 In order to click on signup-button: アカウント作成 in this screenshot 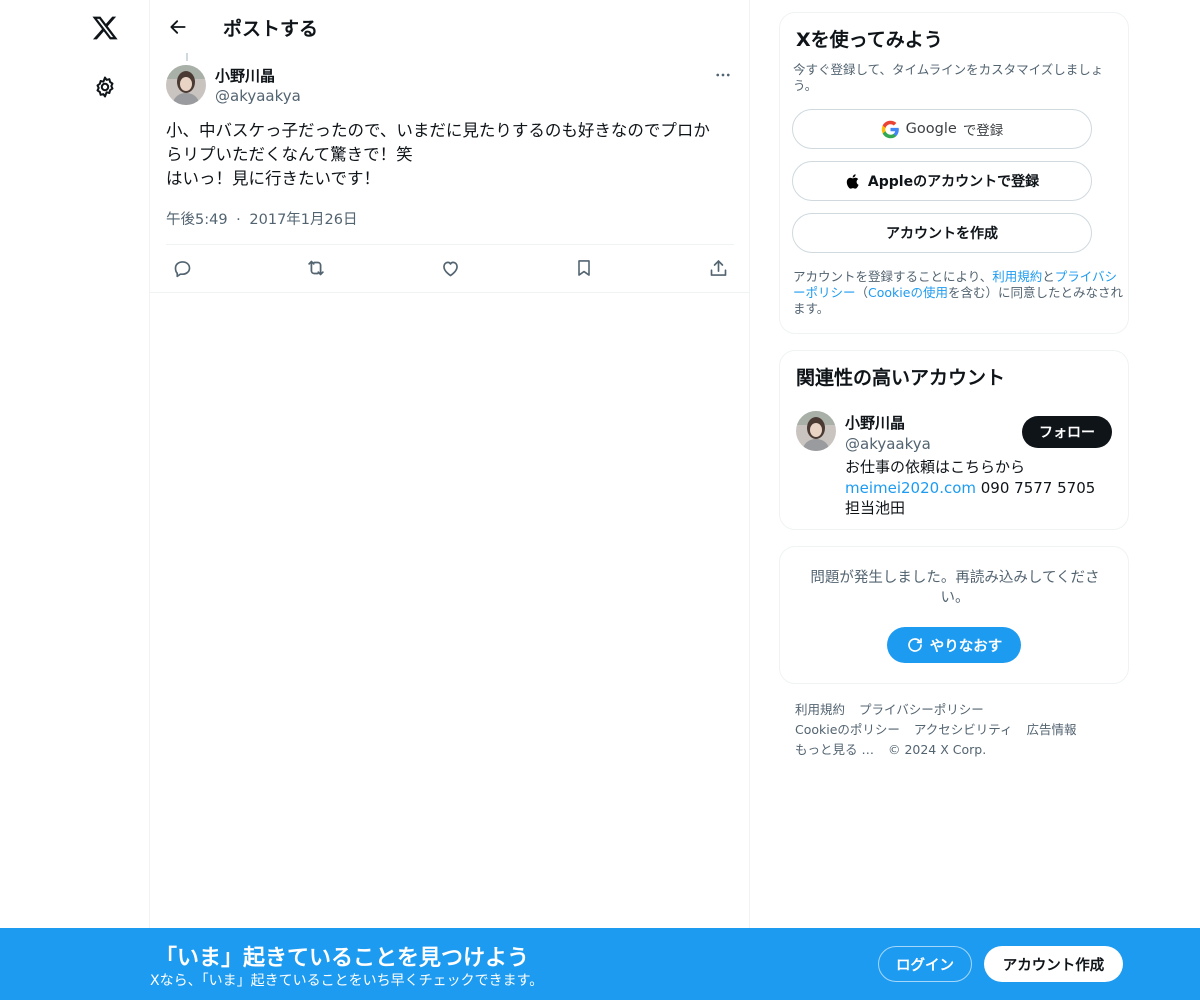, I will do `click(1053, 964)`.